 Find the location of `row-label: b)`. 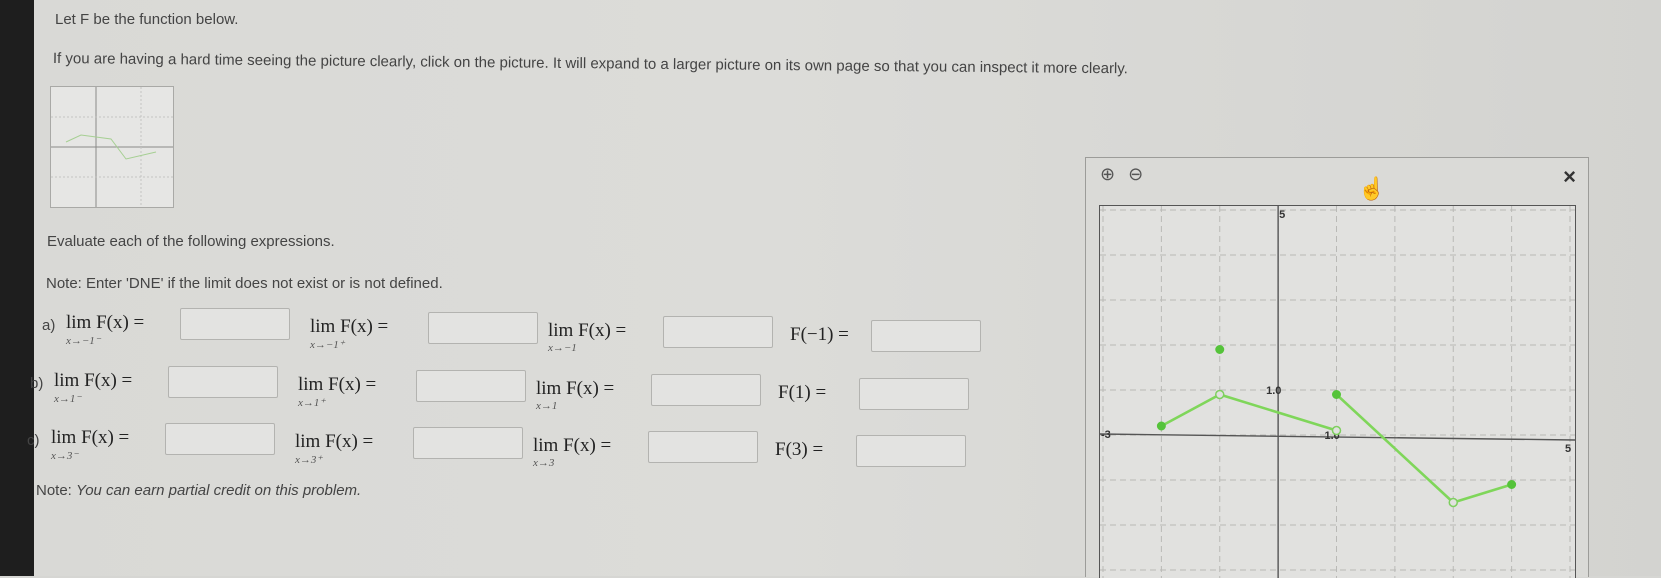

row-label: b) is located at coordinates (37, 383).